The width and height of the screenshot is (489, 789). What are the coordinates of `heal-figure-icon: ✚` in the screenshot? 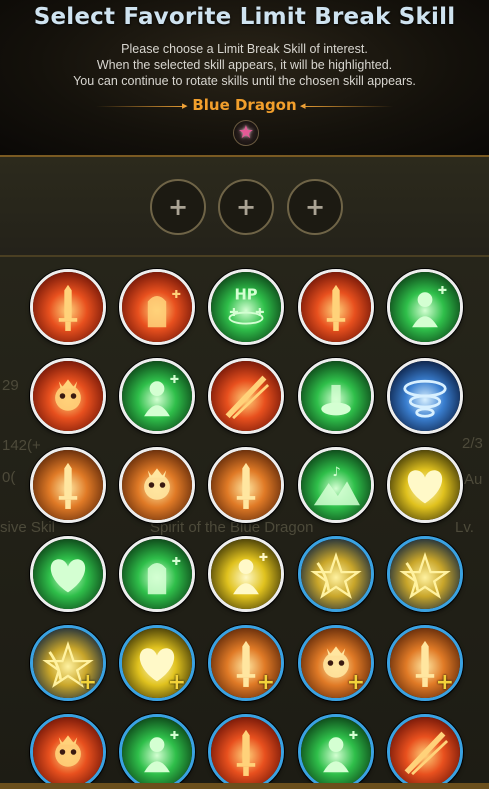 It's located at (425, 307).